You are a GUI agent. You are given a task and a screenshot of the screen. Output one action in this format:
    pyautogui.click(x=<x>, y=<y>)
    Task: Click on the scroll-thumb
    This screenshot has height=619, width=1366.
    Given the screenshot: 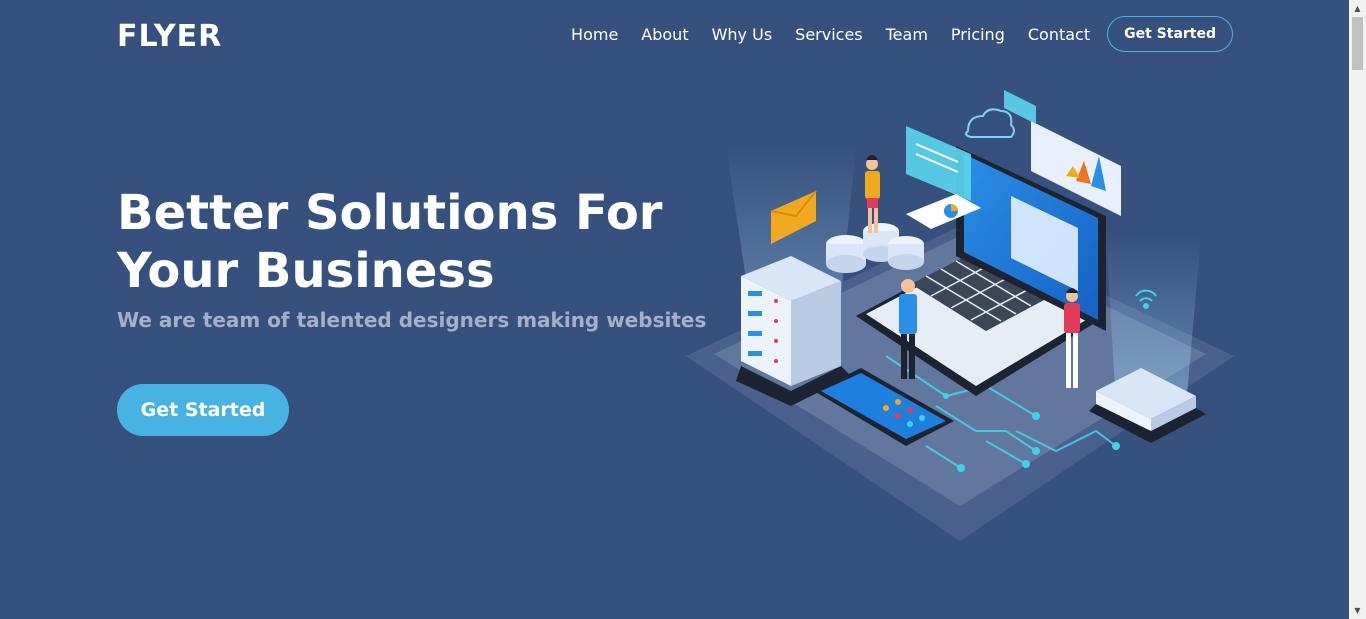 What is the action you would take?
    pyautogui.click(x=1357, y=43)
    